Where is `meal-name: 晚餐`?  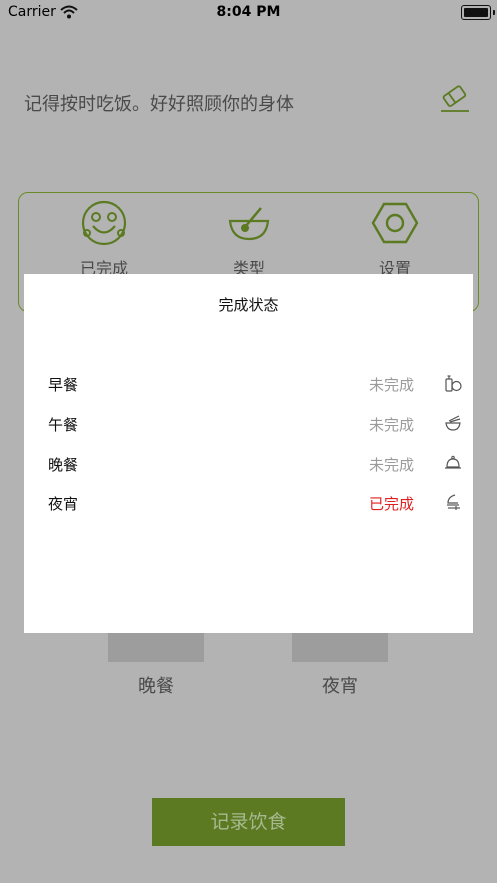 meal-name: 晚餐 is located at coordinates (63, 465).